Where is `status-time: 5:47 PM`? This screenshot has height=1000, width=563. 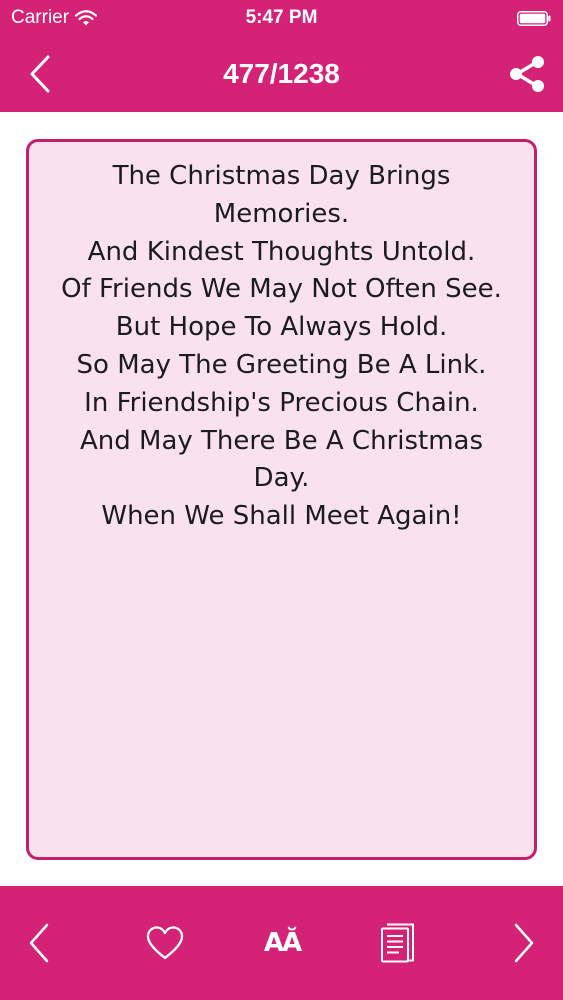 status-time: 5:47 PM is located at coordinates (281, 17).